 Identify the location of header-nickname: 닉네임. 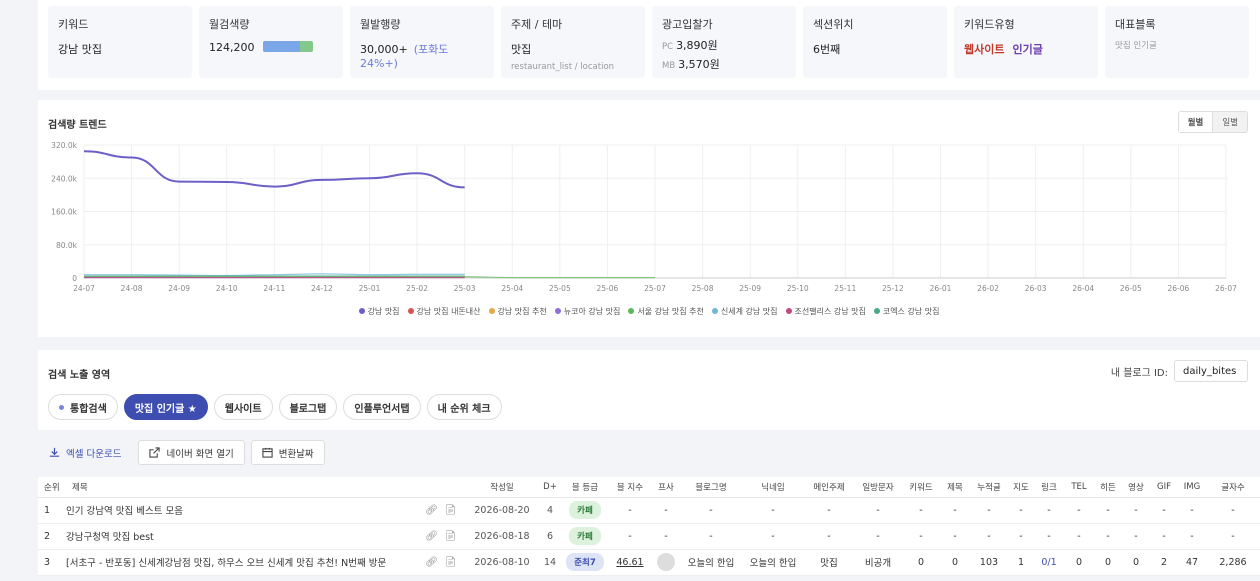
(773, 487).